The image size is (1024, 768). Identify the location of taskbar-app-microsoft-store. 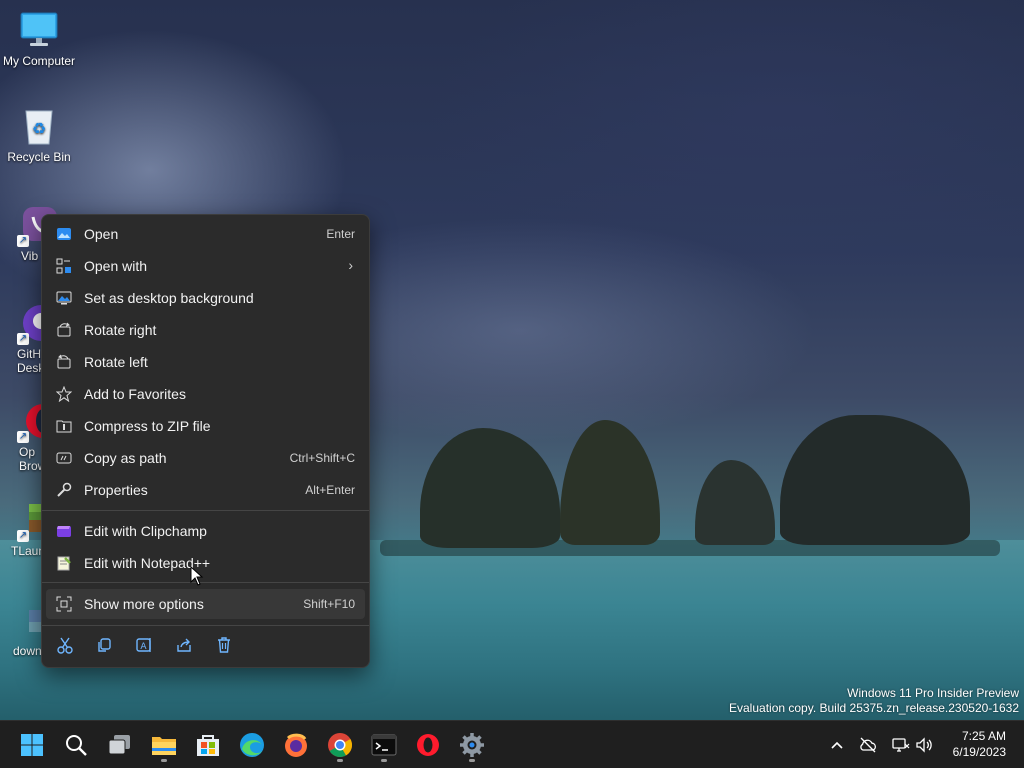
(208, 745).